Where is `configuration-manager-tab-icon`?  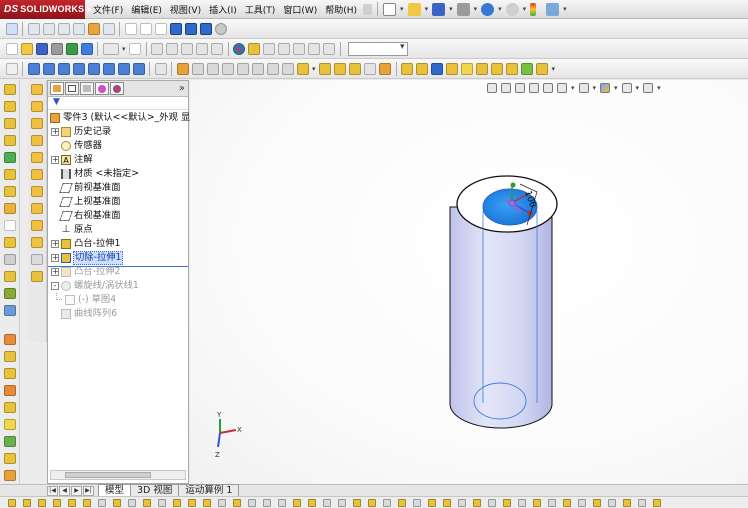 configuration-manager-tab-icon is located at coordinates (87, 88).